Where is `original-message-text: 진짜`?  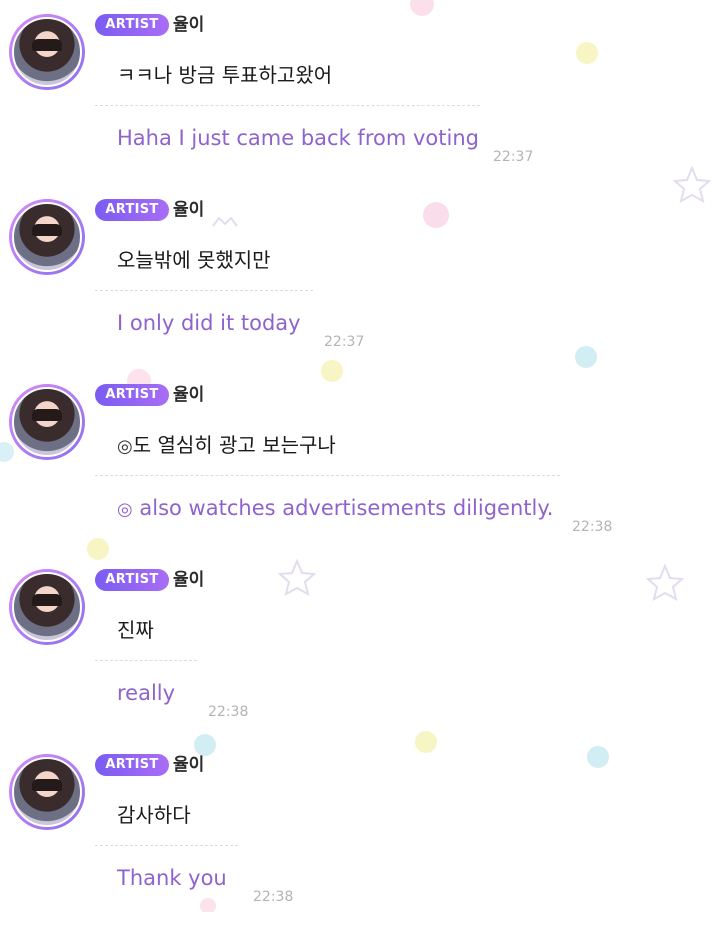 original-message-text: 진짜 is located at coordinates (135, 630).